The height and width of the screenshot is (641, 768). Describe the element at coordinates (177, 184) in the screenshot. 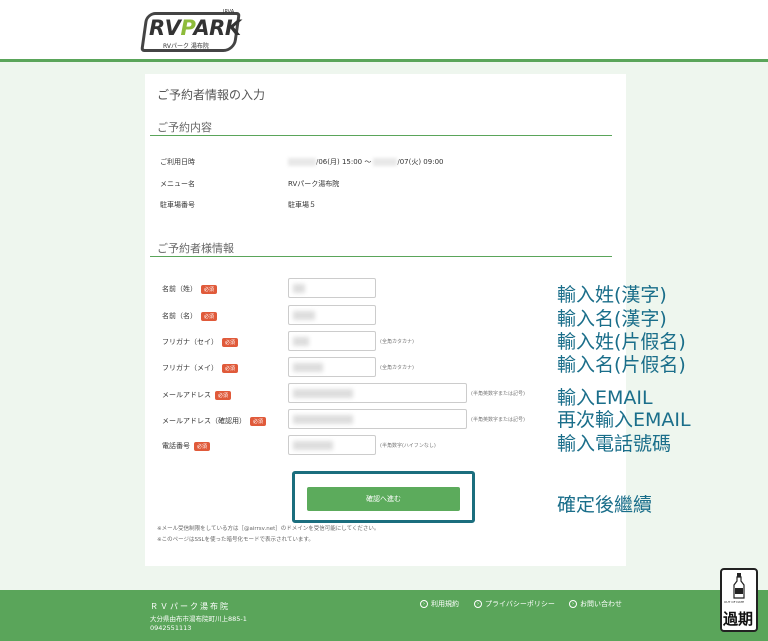

I see `reservation-label-menu: メニュー名` at that location.